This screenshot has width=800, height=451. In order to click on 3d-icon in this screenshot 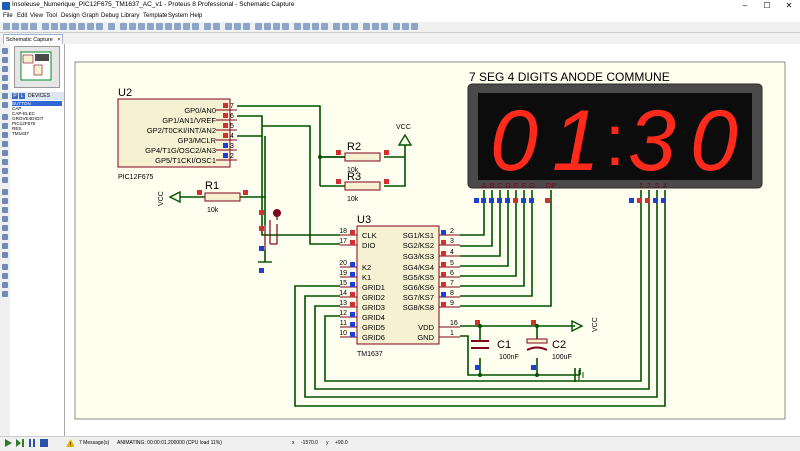, I will do `click(72, 26)`.